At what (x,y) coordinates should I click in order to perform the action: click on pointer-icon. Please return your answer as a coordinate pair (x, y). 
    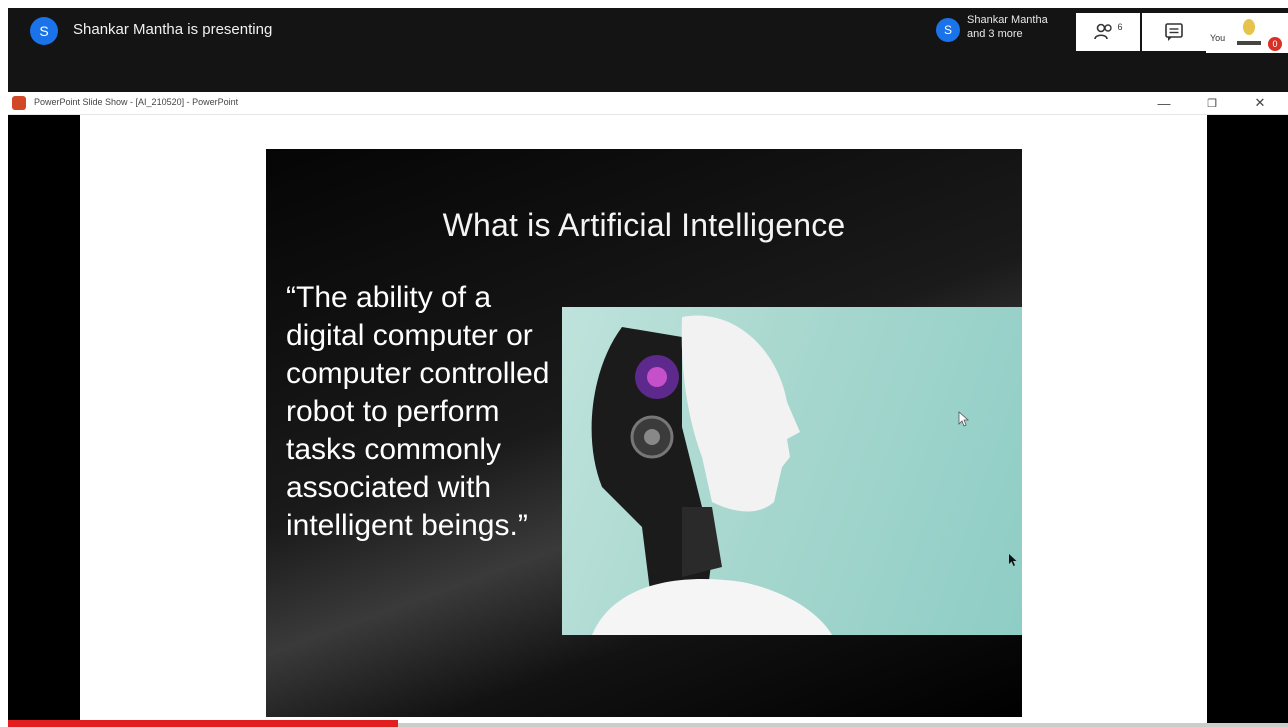
    Looking at the image, I should click on (1013, 560).